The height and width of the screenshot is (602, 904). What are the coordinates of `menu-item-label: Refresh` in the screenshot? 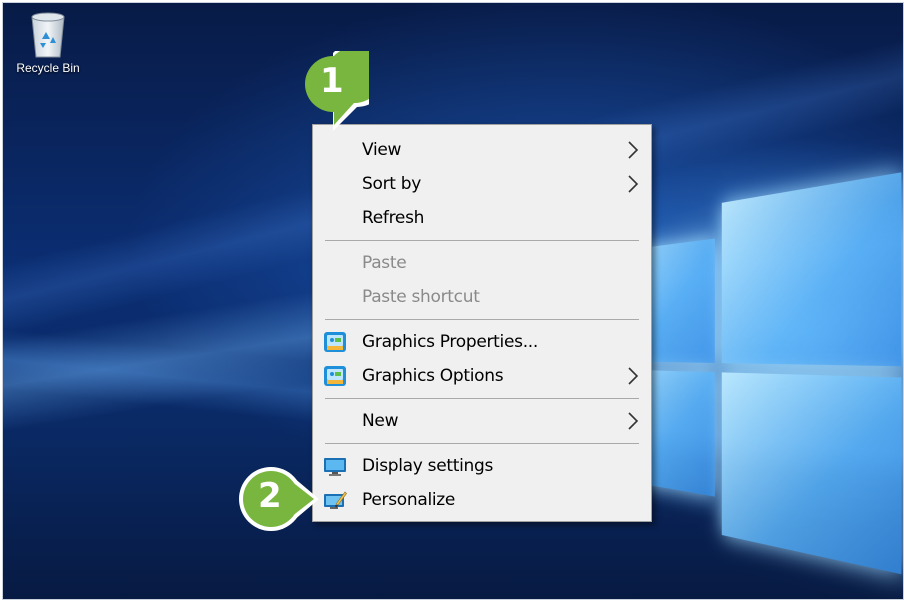 It's located at (393, 218).